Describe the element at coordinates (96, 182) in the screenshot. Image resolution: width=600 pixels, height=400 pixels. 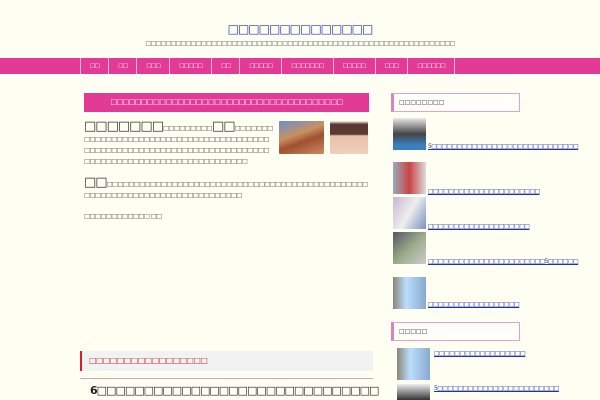
I see `second-emphasis: □□` at that location.